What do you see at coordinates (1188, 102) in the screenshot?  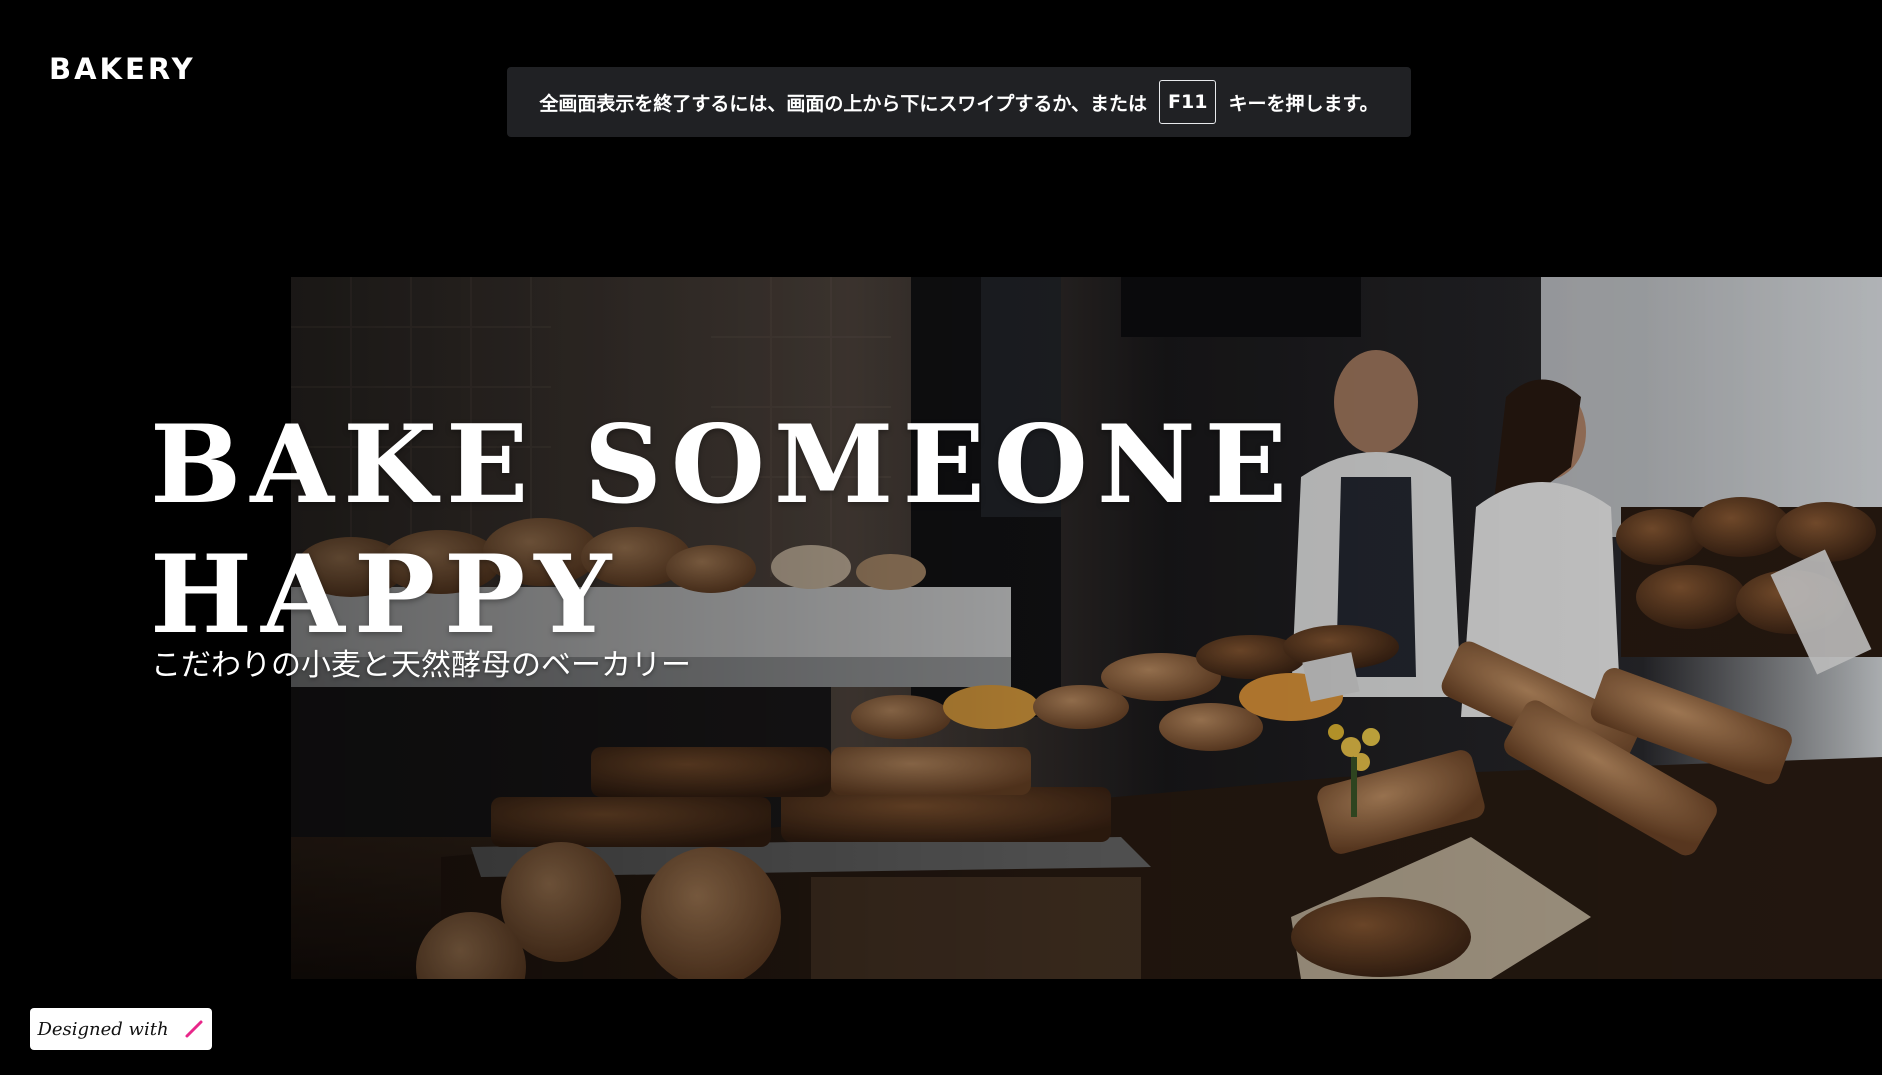 I see `f11-key-label: F11` at bounding box center [1188, 102].